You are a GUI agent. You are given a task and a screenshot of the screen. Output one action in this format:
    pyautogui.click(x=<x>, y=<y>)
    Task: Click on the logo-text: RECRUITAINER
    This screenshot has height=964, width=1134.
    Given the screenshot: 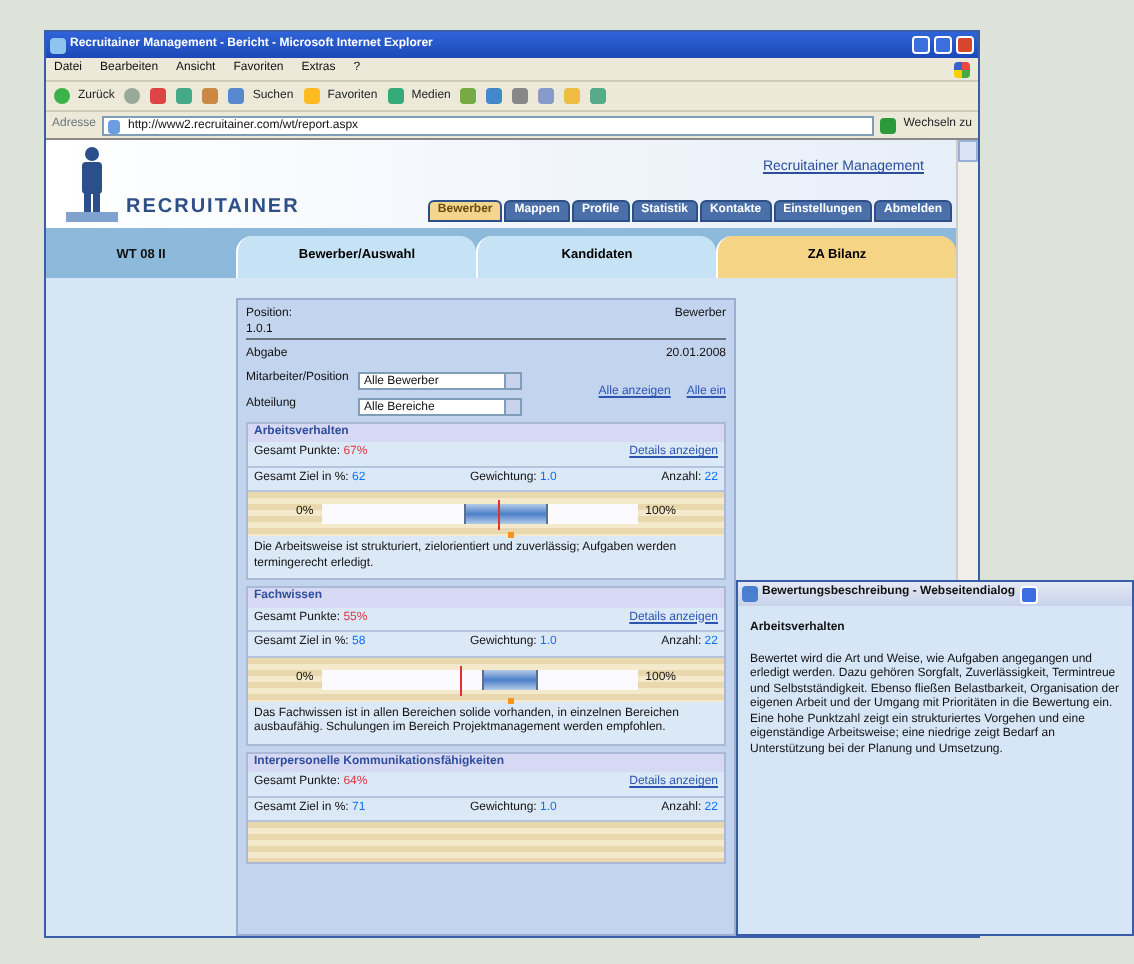 What is the action you would take?
    pyautogui.click(x=213, y=207)
    